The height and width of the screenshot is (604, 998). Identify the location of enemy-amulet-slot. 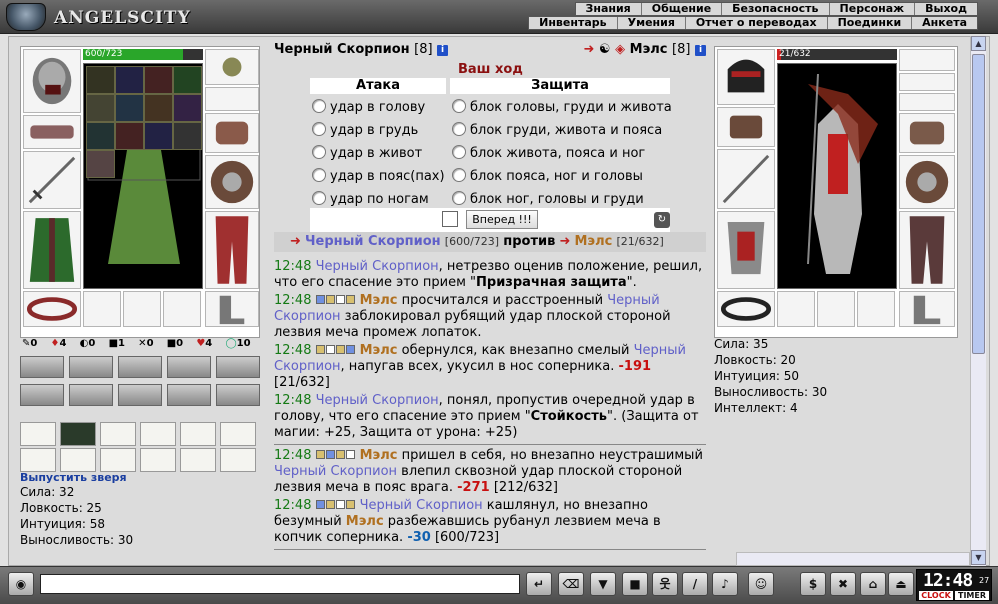
(927, 60).